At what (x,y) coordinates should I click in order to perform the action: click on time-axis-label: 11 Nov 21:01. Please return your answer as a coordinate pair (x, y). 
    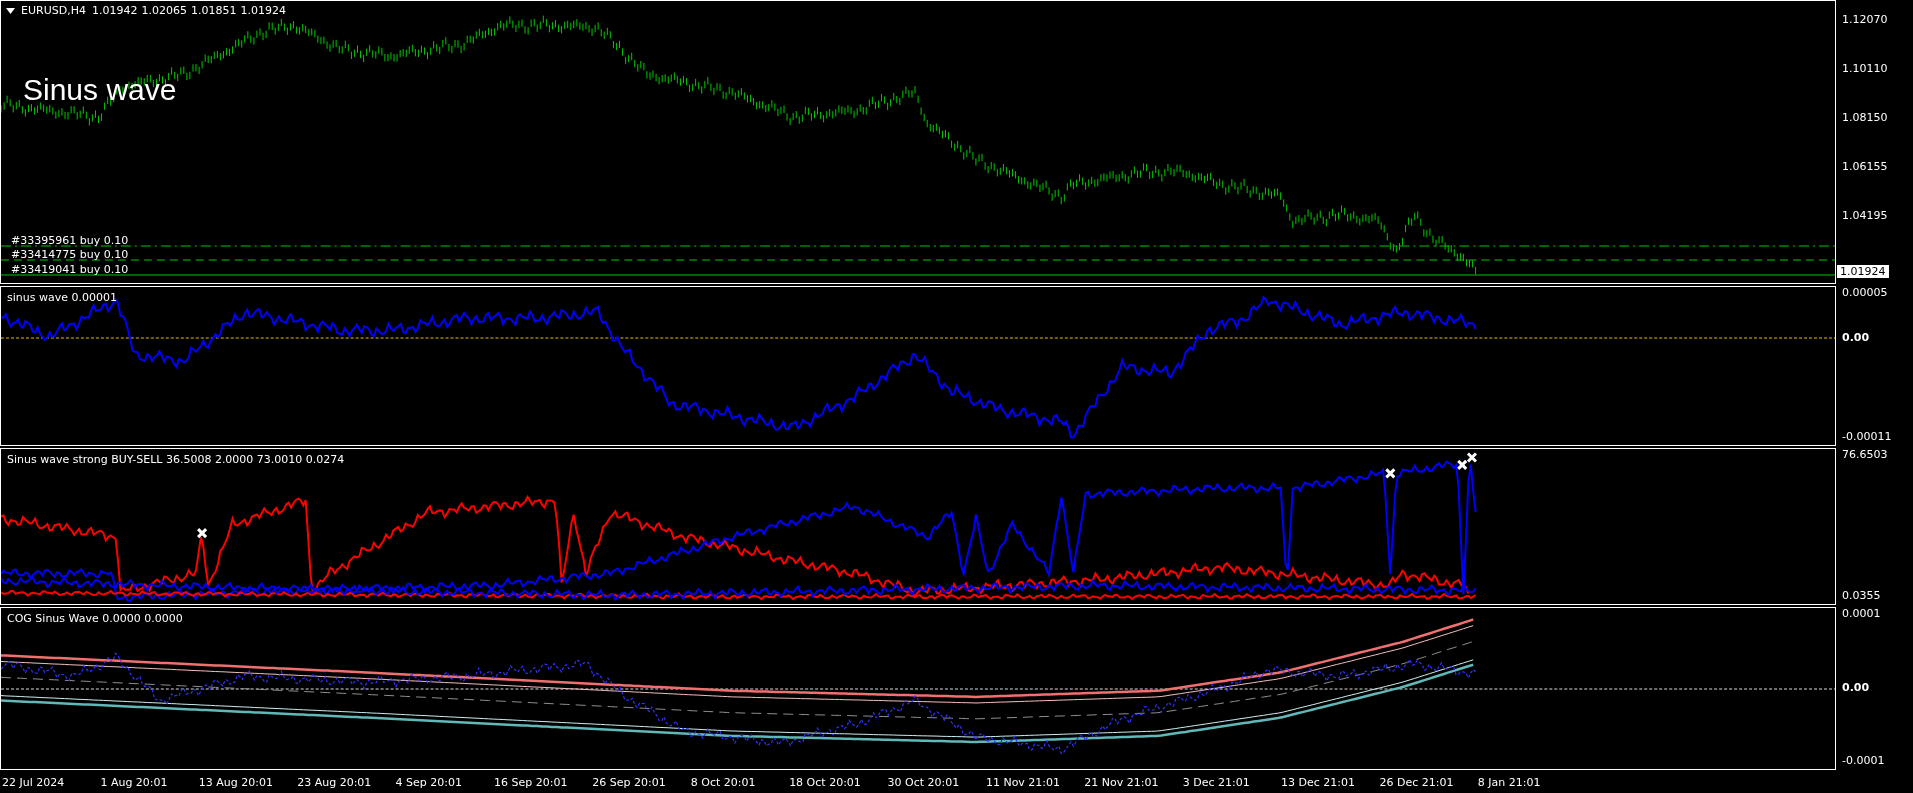
    Looking at the image, I should click on (1023, 782).